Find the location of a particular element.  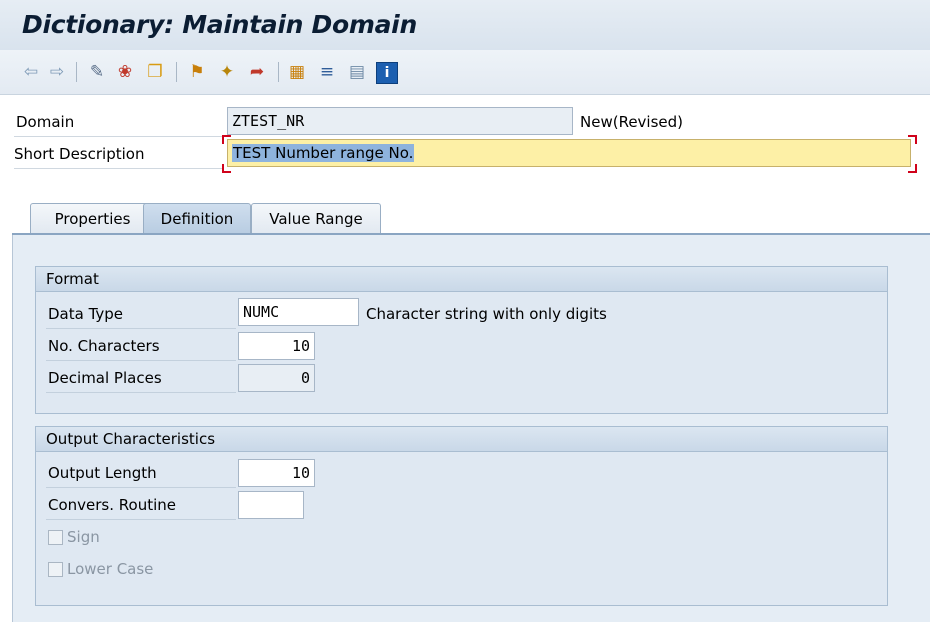

application-toolbar: ⇦ ⇨ ✎ ❀ ❐ ⚑ ✦ ➦ ▦ ≡ ▤ i is located at coordinates (465, 72).